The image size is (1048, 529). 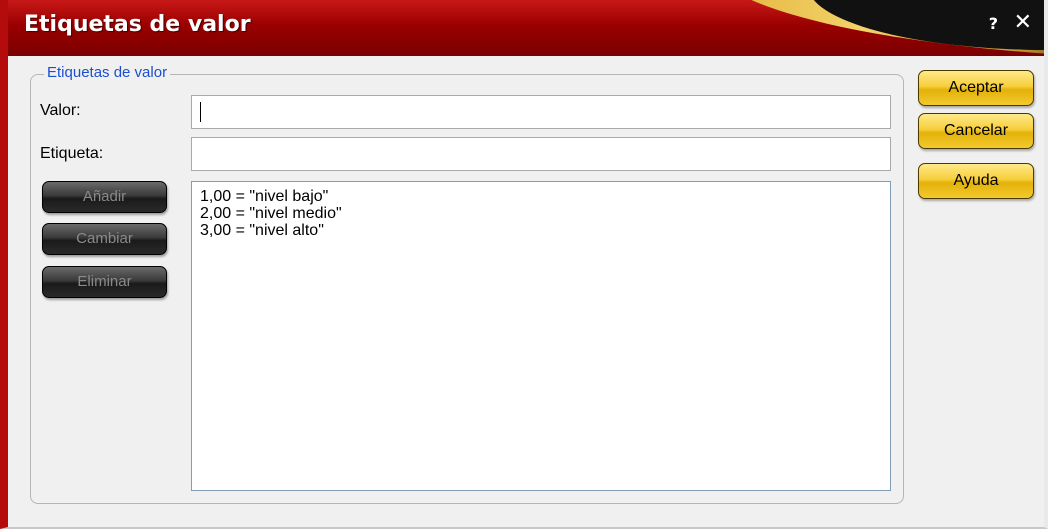 I want to click on value-input, so click(x=541, y=112).